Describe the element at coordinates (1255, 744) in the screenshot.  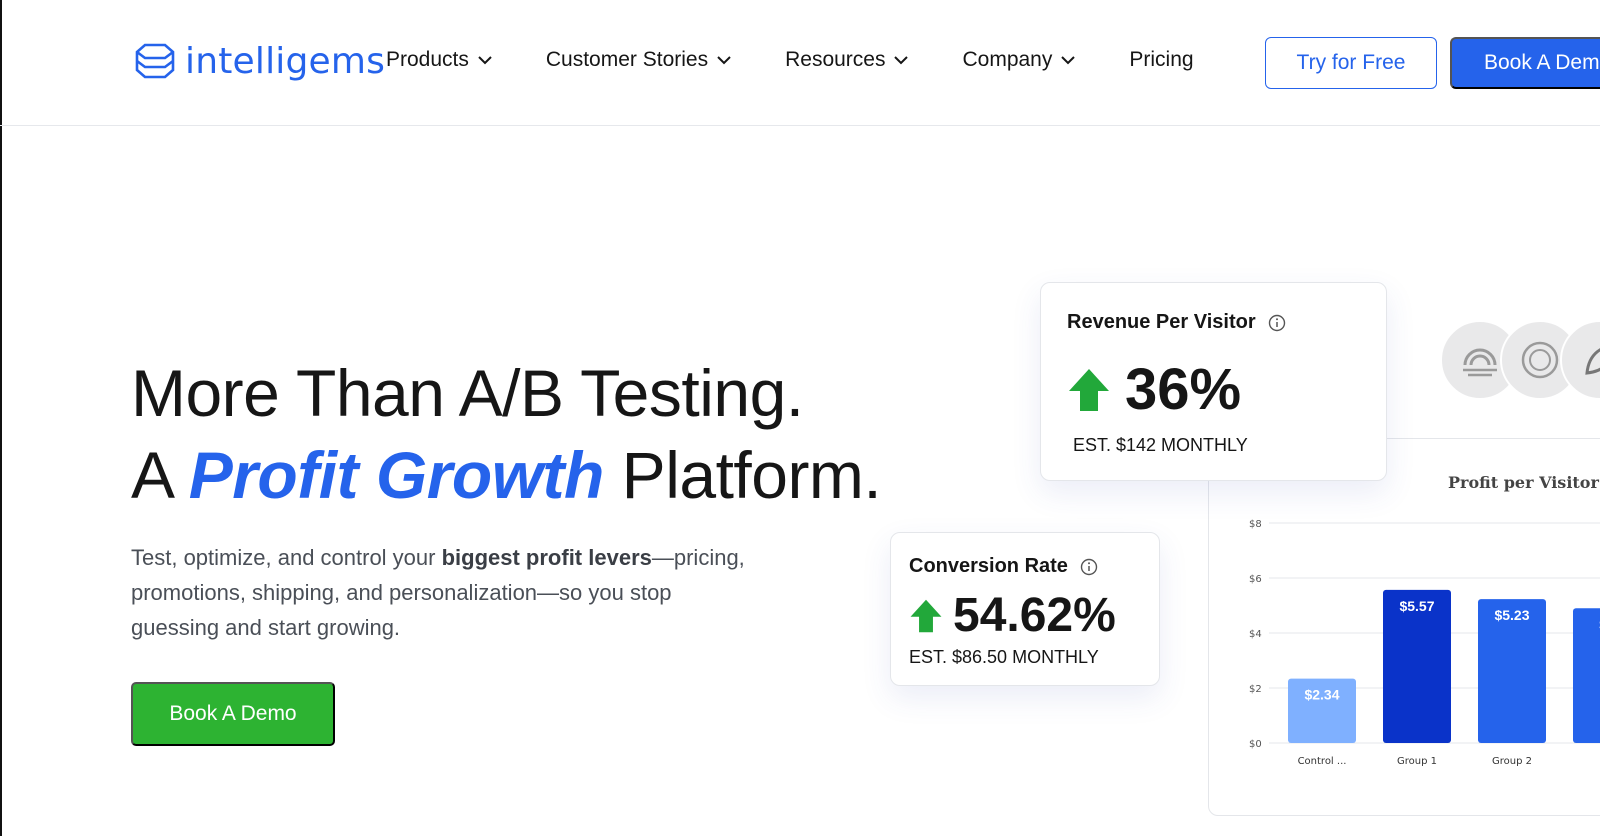
I see `chart-y-tick-label: $0` at that location.